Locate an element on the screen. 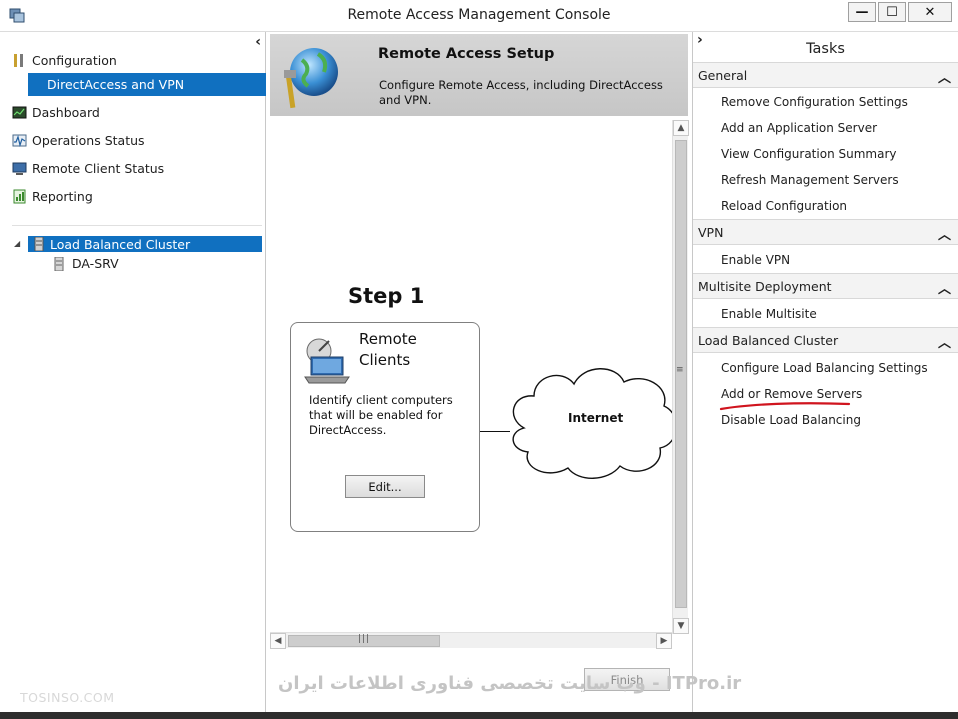 This screenshot has height=719, width=958. tree-server-label: DA-SRV is located at coordinates (95, 263).